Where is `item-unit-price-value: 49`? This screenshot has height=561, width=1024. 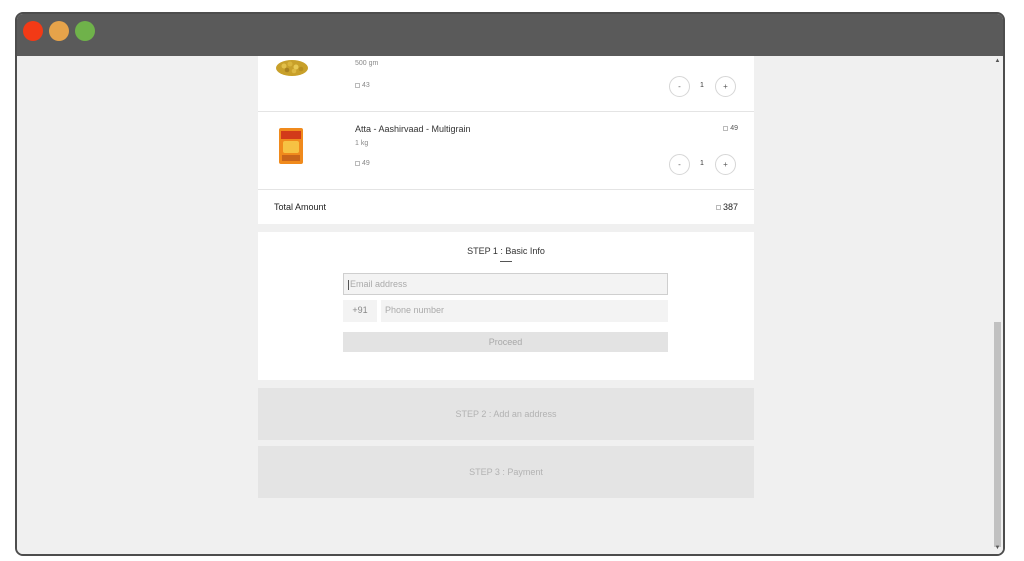
item-unit-price-value: 49 is located at coordinates (366, 163).